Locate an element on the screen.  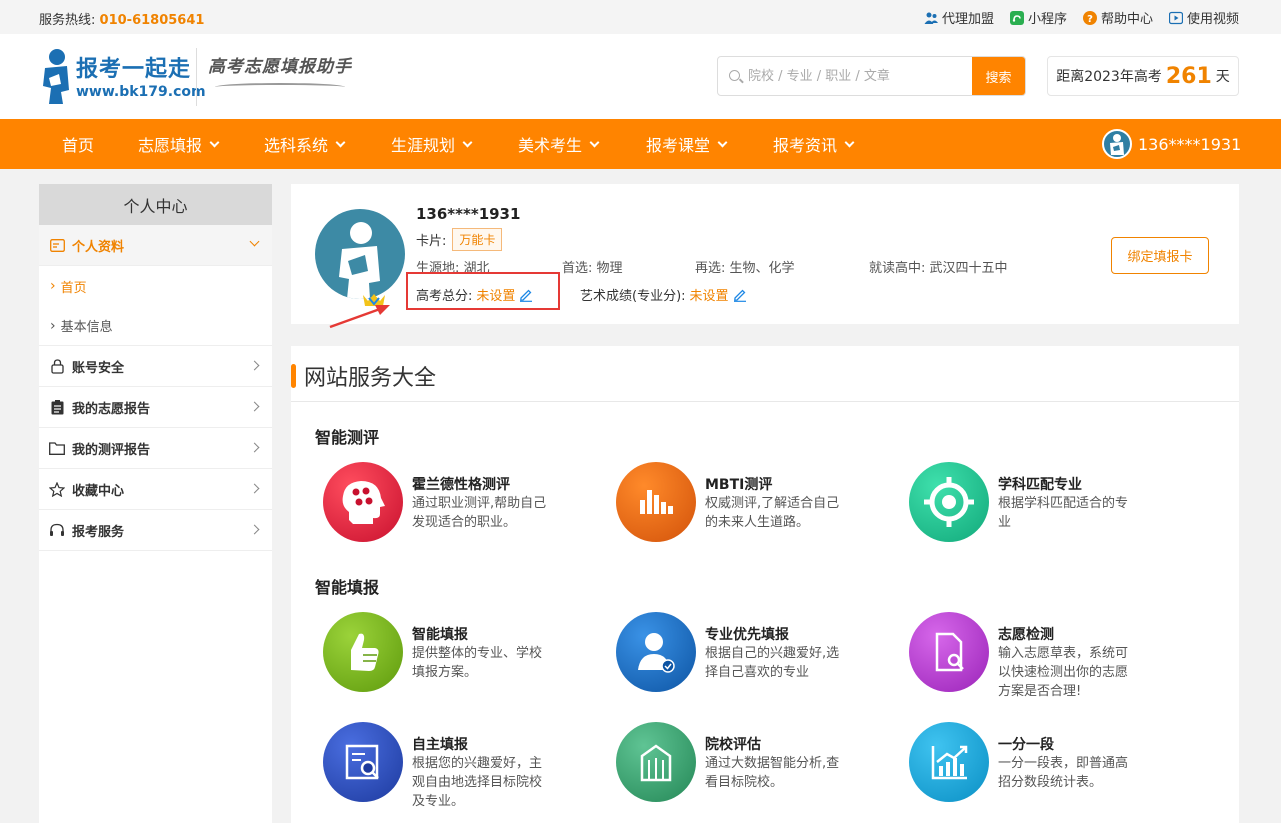
top-link-label: 使用视频 is located at coordinates (1212, 19).